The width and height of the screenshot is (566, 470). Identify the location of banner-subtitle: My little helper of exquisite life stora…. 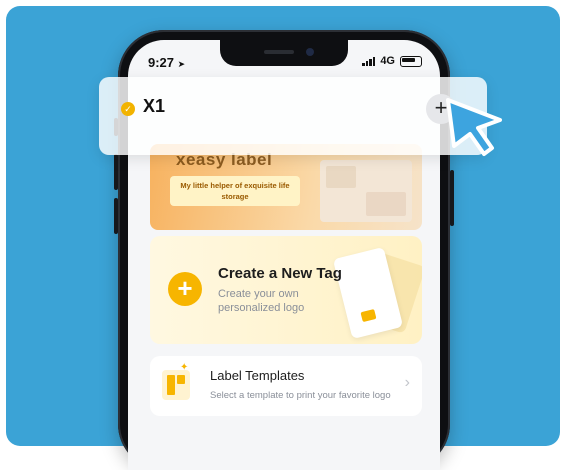
(235, 191).